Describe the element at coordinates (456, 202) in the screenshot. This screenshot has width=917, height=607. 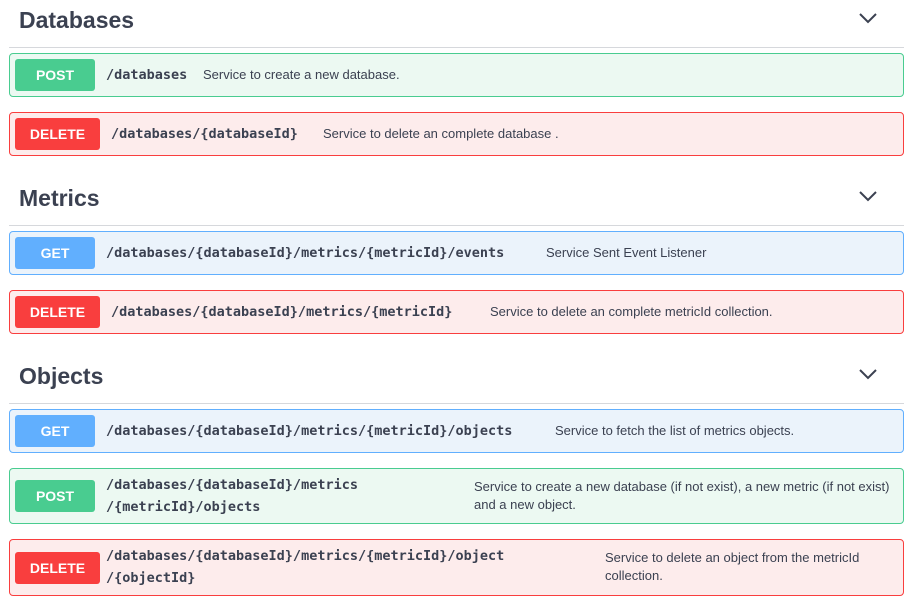
I see `section-header-metrics: Metrics` at that location.